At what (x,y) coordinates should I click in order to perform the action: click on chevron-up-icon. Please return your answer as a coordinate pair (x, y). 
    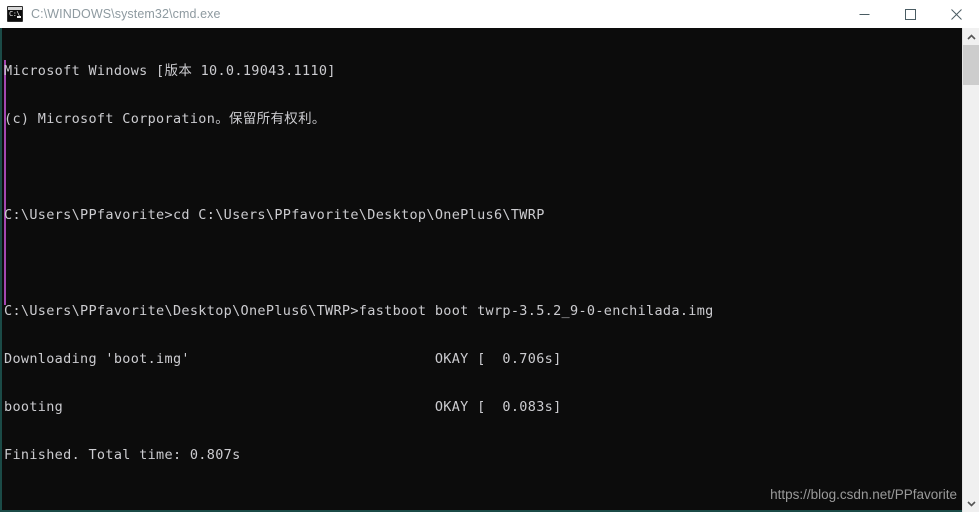
    Looking at the image, I should click on (971, 36).